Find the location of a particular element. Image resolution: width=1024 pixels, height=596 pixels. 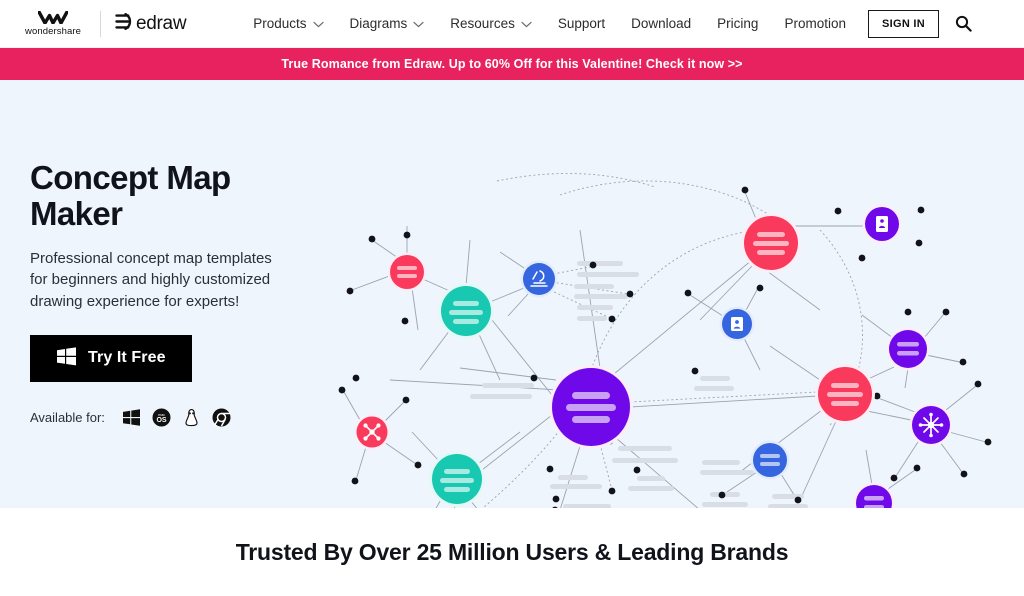

concept-node-purple-right is located at coordinates (908, 349).